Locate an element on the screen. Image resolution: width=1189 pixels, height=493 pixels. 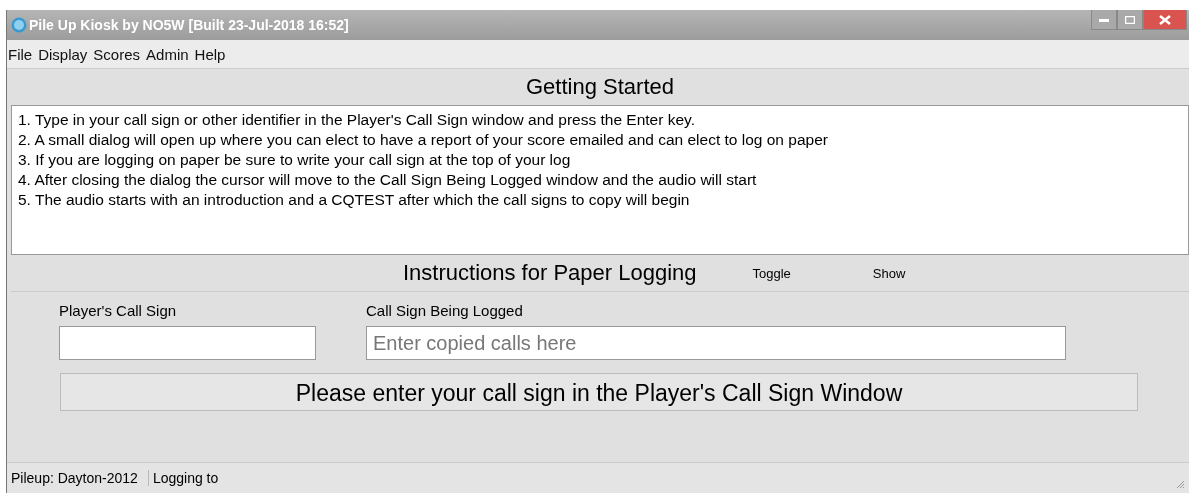
menu-item: Display is located at coordinates (63, 54).